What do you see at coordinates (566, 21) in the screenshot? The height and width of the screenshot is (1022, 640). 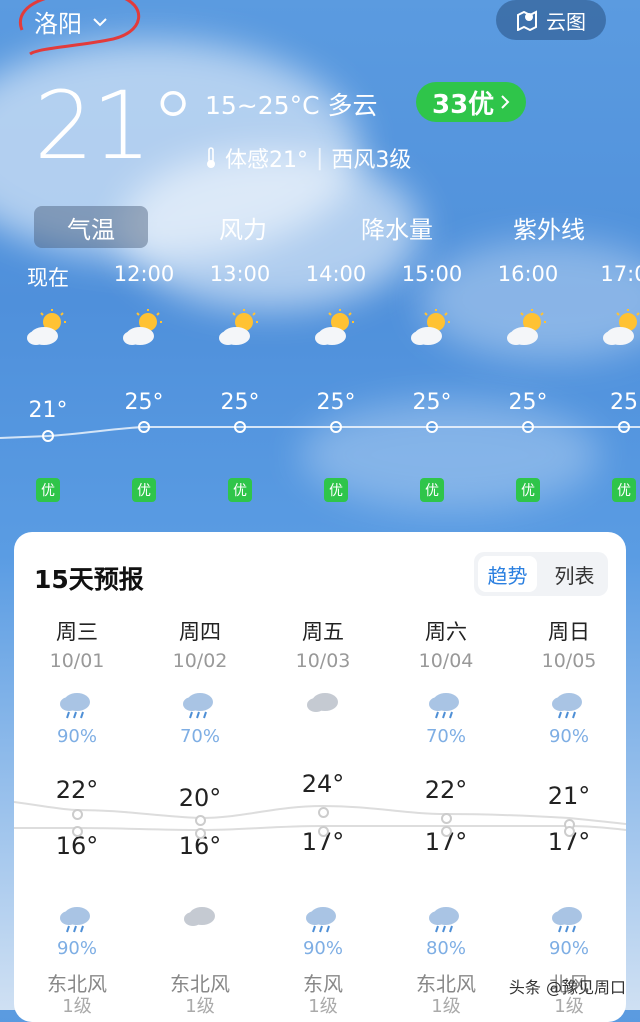 I see `cloud-map-label: 云图` at bounding box center [566, 21].